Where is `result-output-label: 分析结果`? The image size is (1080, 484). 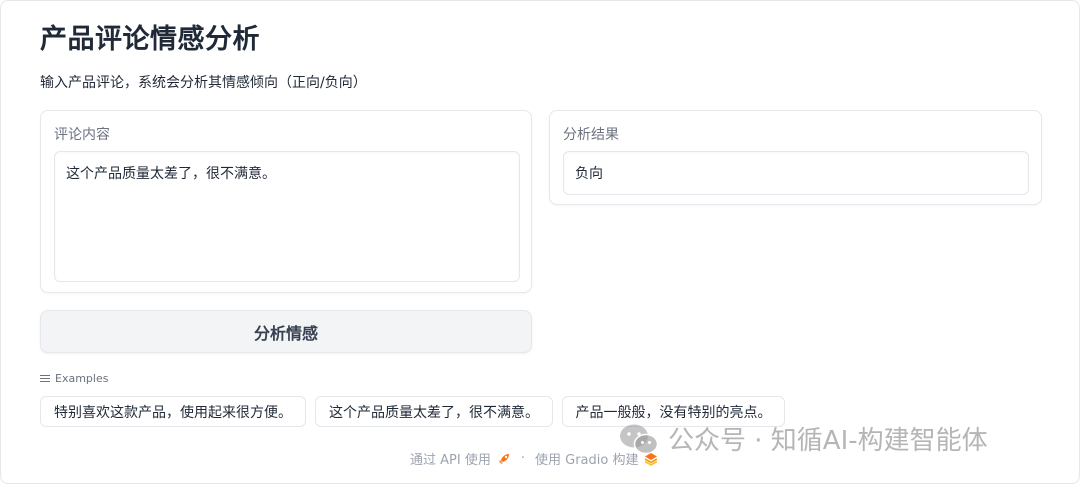
result-output-label: 分析结果 is located at coordinates (591, 135).